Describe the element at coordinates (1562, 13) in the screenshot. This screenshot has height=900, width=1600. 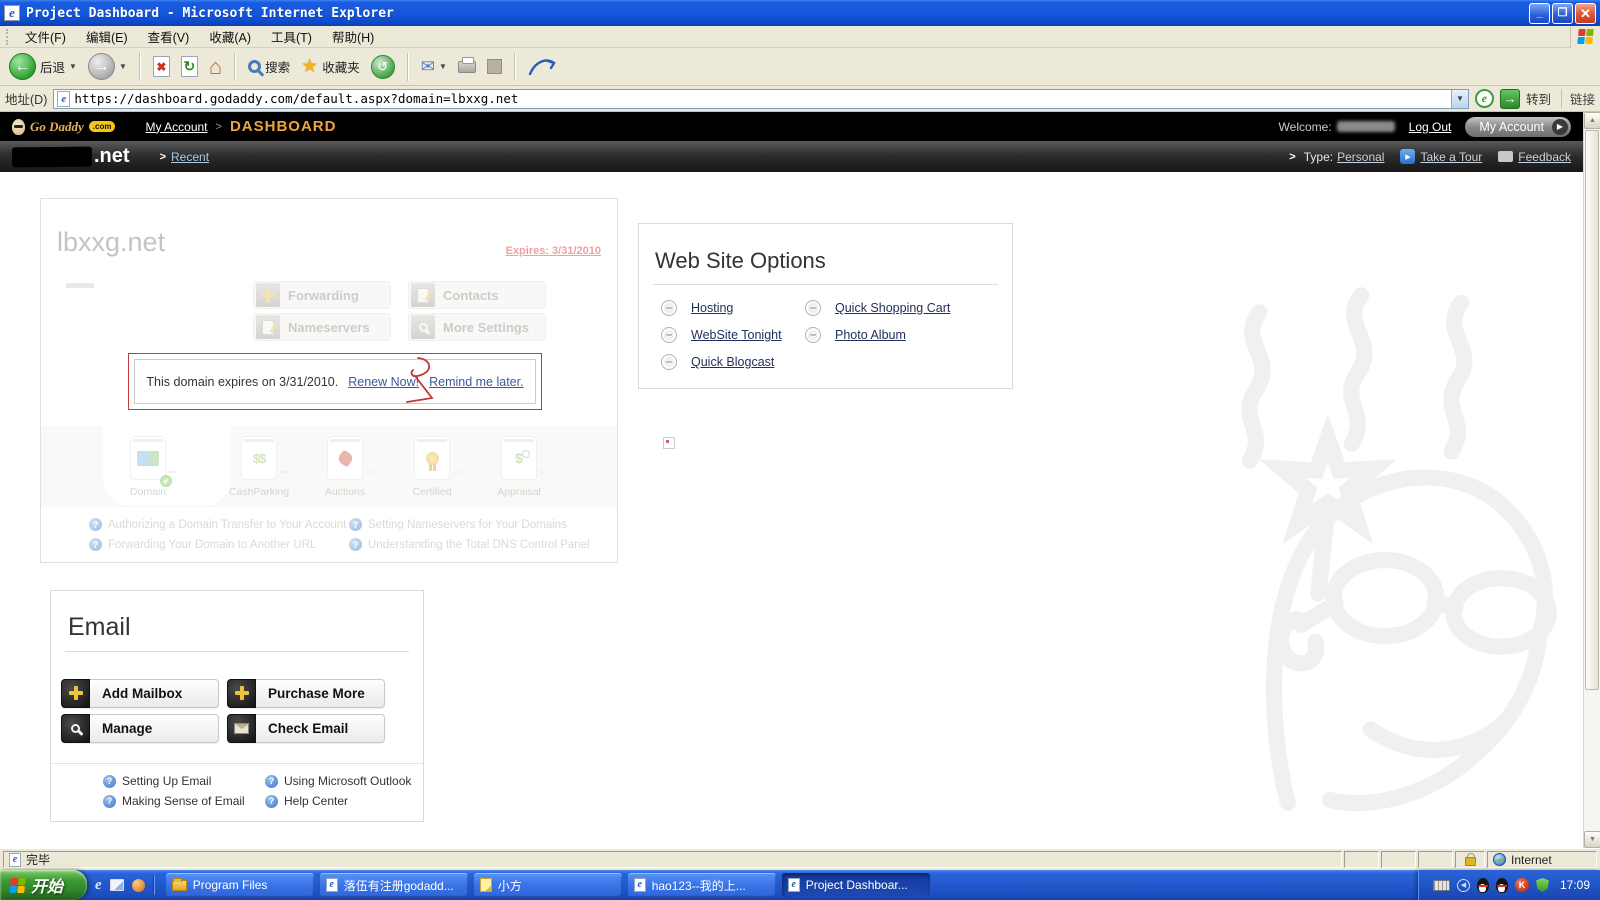
I see `restore-button: ❐` at that location.